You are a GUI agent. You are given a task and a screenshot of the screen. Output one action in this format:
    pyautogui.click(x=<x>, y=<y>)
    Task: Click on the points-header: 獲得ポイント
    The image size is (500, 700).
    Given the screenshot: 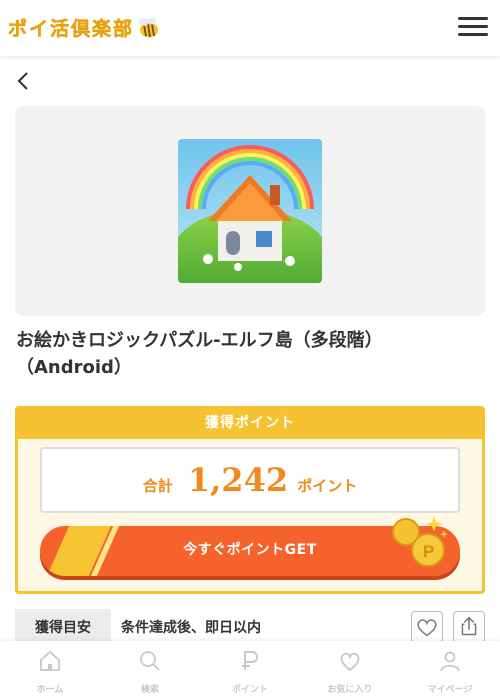 What is the action you would take?
    pyautogui.click(x=250, y=424)
    